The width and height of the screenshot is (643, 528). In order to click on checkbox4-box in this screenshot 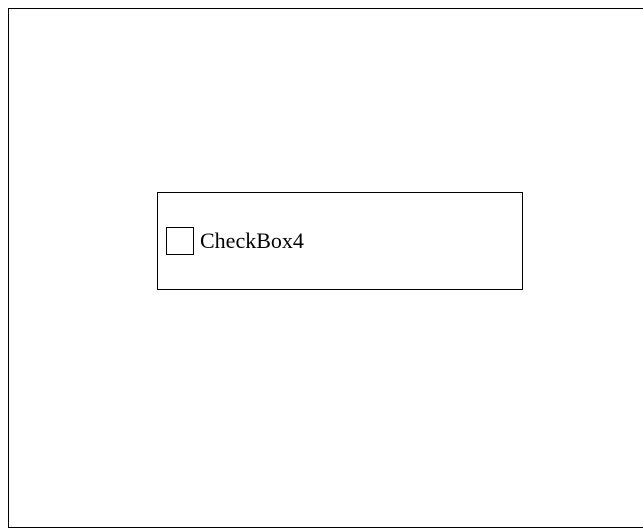, I will do `click(180, 241)`.